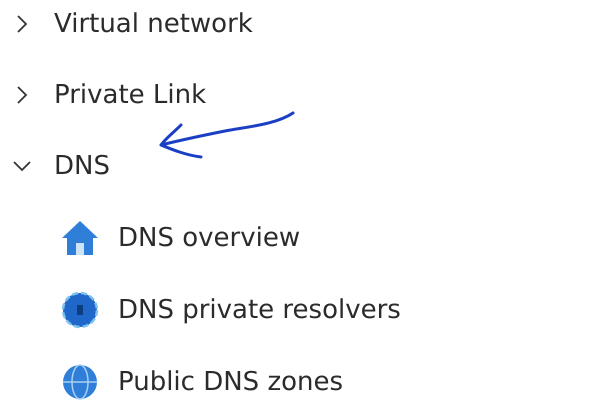 The height and width of the screenshot is (400, 600). Describe the element at coordinates (231, 381) in the screenshot. I see `nav-item: Public DNS zones` at that location.